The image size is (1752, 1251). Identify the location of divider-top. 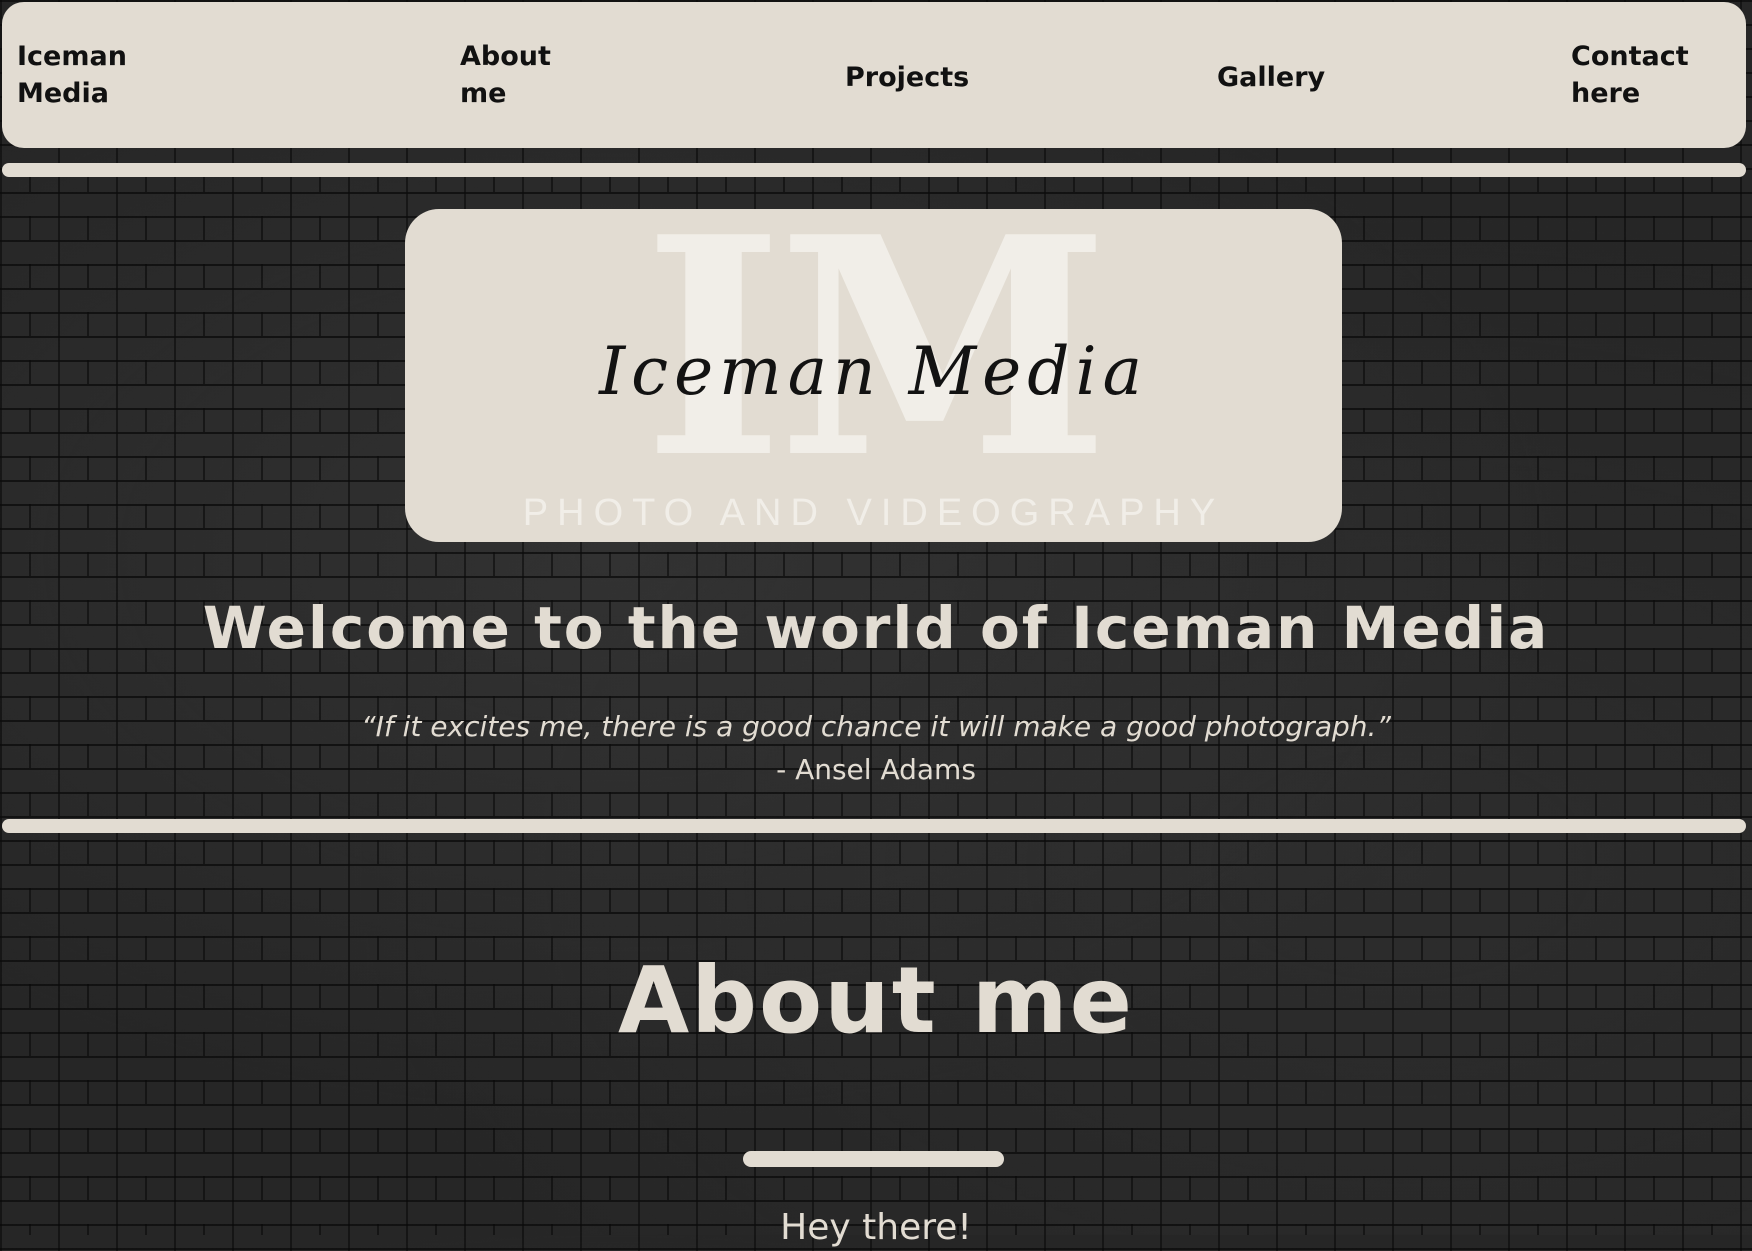
(874, 170).